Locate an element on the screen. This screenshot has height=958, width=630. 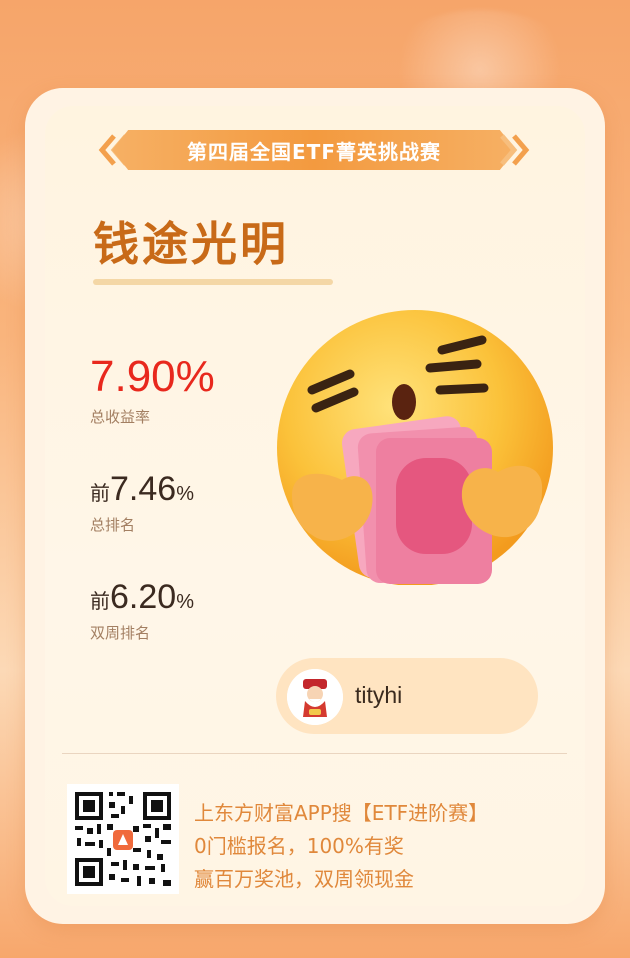
qr-code is located at coordinates (123, 839).